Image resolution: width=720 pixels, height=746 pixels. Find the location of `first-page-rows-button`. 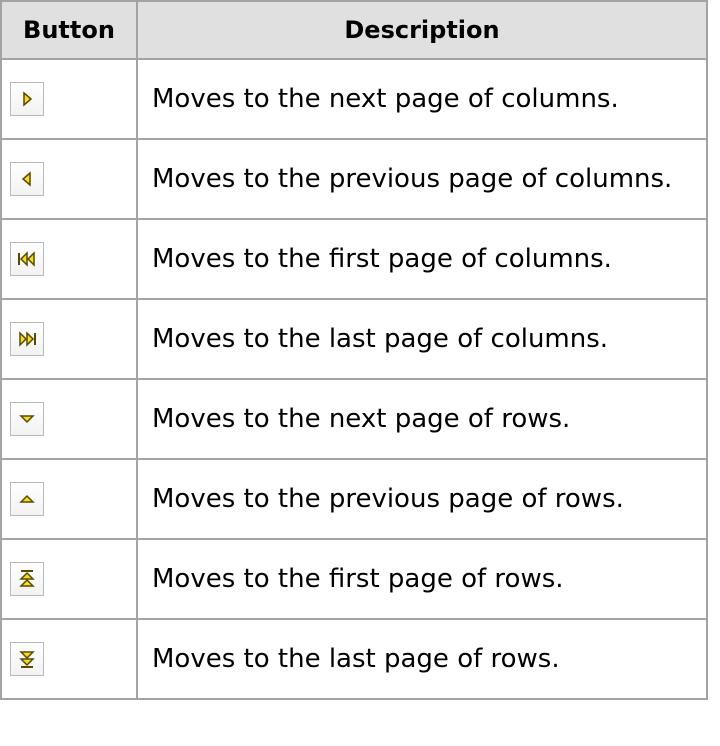

first-page-rows-button is located at coordinates (27, 579).